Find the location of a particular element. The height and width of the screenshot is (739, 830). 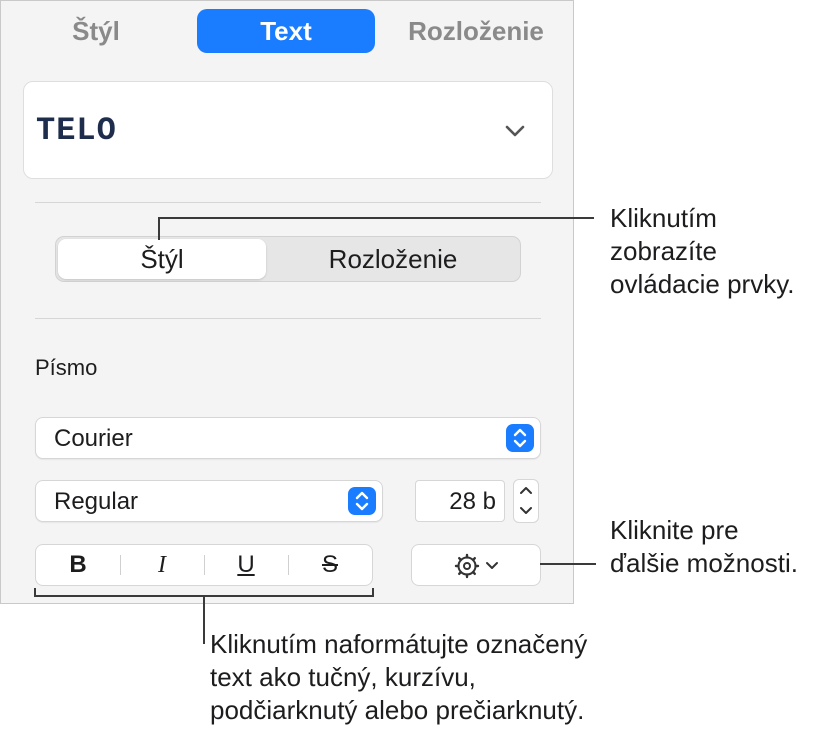

top-tab-bar: Štýl Text Rozloženie is located at coordinates (288, 31).